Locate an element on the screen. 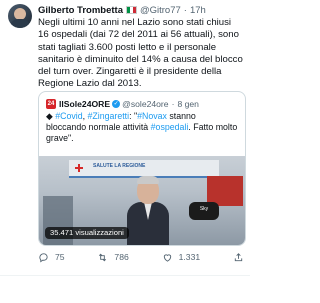  quoted-tweet-header: 24 IlSole24ORE ✓ @sole24ore · 8 gen is located at coordinates (142, 104).